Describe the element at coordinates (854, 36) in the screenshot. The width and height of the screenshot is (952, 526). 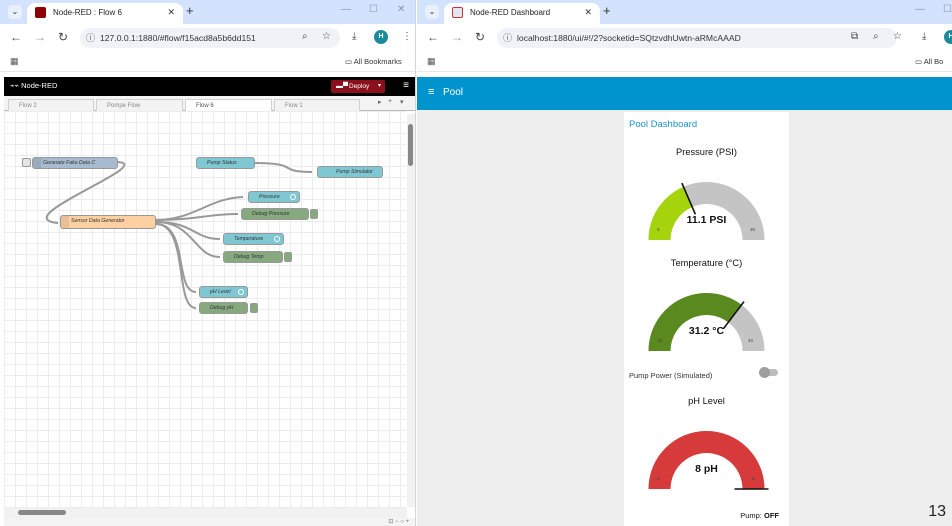
I see `install-app-icon: ⧉` at that location.